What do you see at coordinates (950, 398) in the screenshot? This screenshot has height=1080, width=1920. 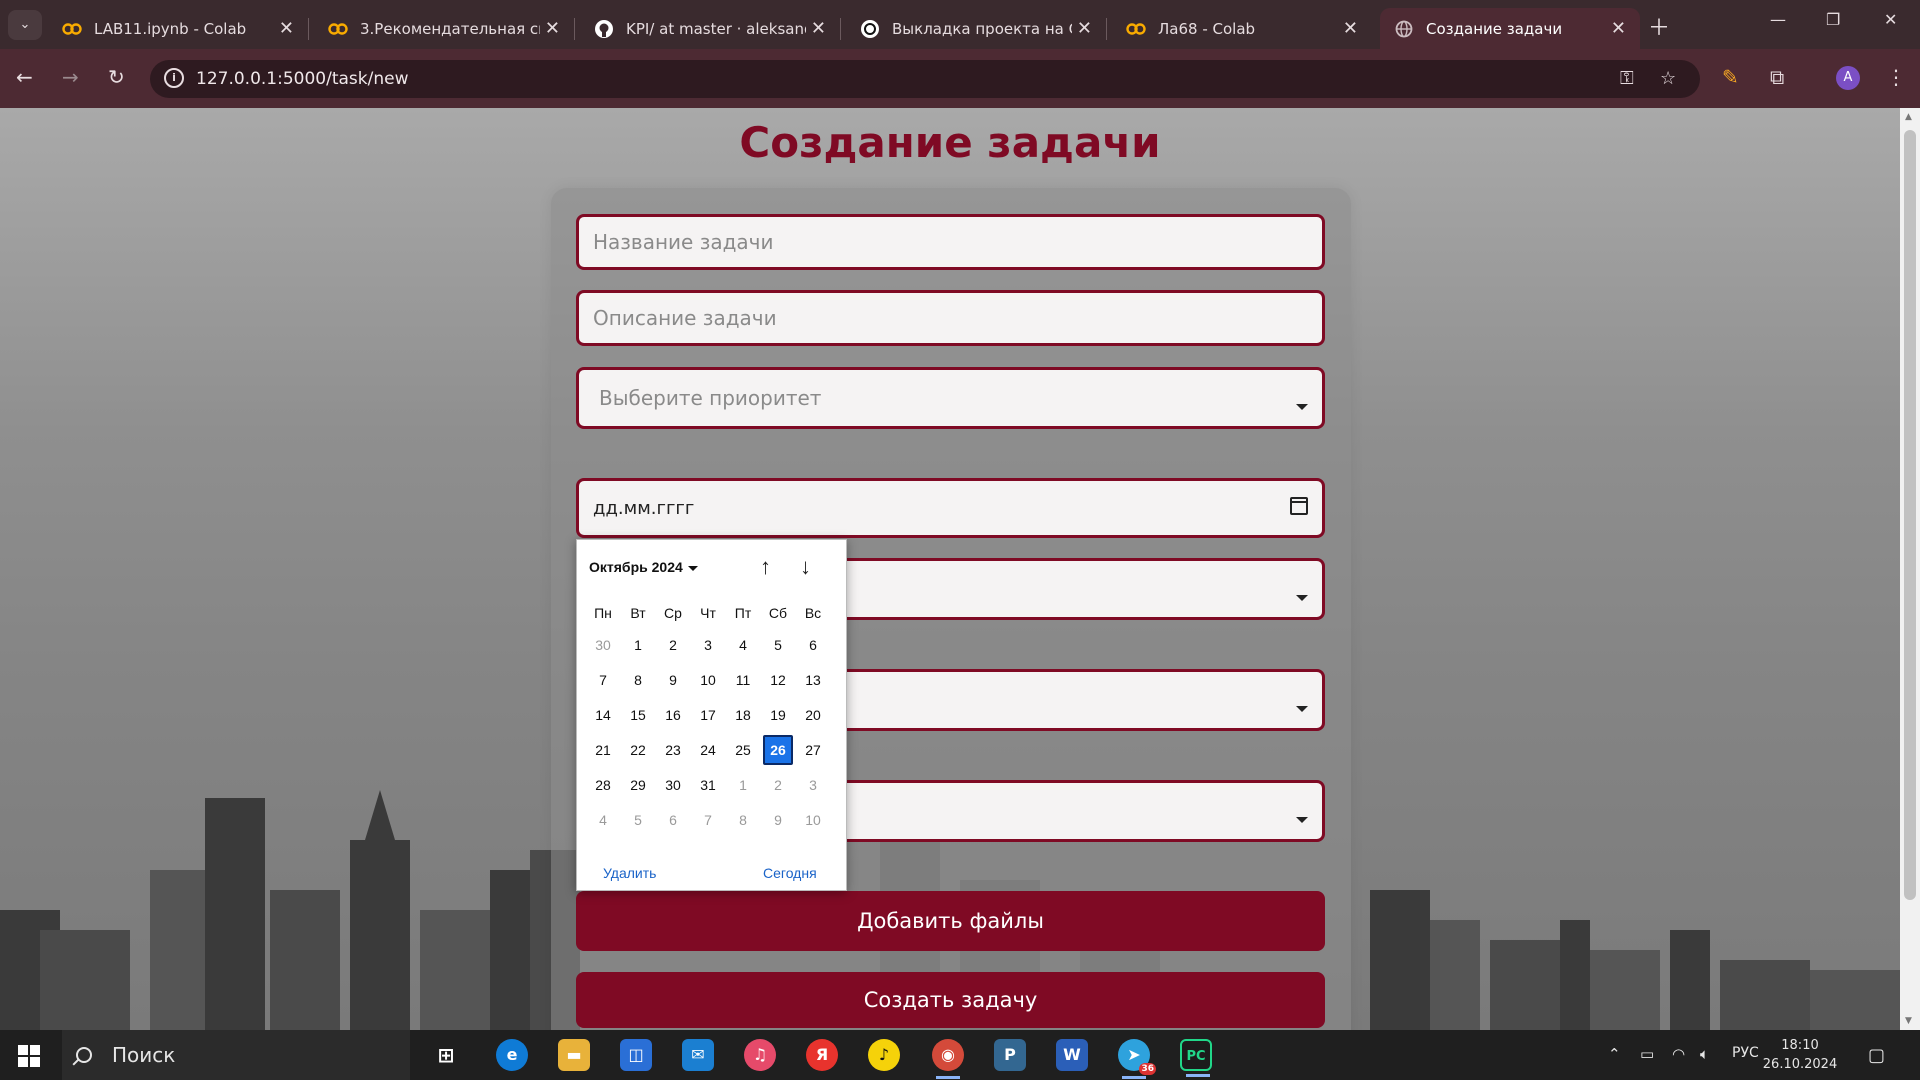 I see `priority-select: Выберите приоритет` at bounding box center [950, 398].